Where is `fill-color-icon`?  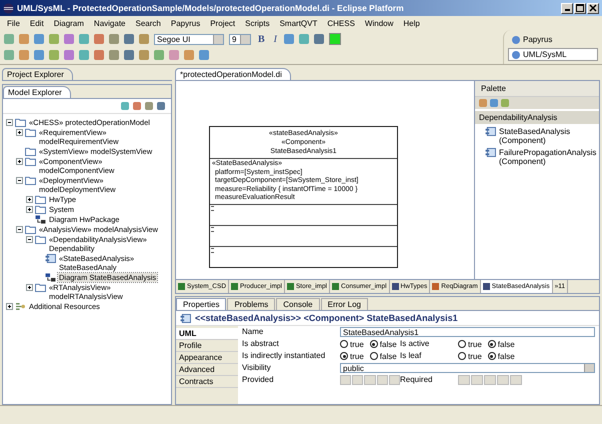
fill-color-icon is located at coordinates (335, 39).